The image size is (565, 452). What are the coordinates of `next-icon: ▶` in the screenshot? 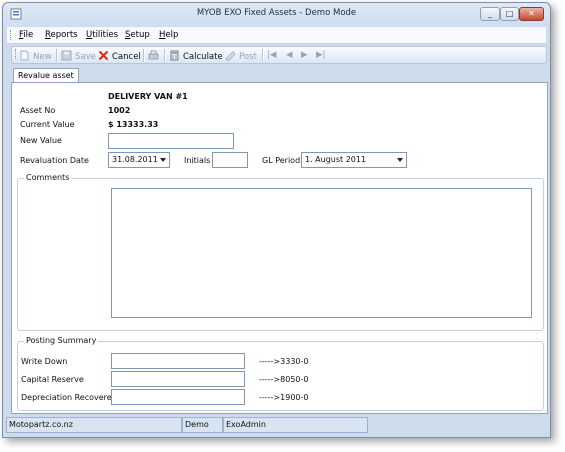 It's located at (304, 55).